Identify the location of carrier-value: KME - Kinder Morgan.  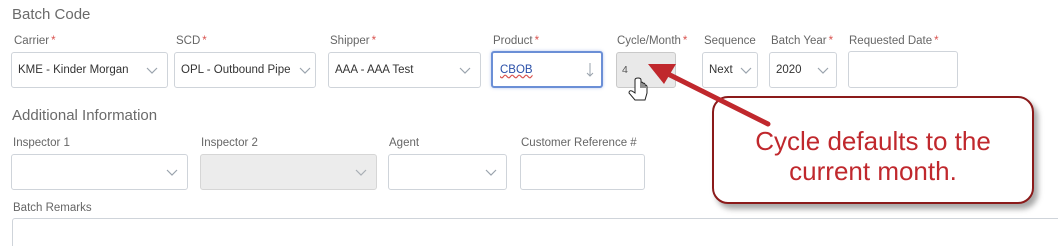
(73, 70).